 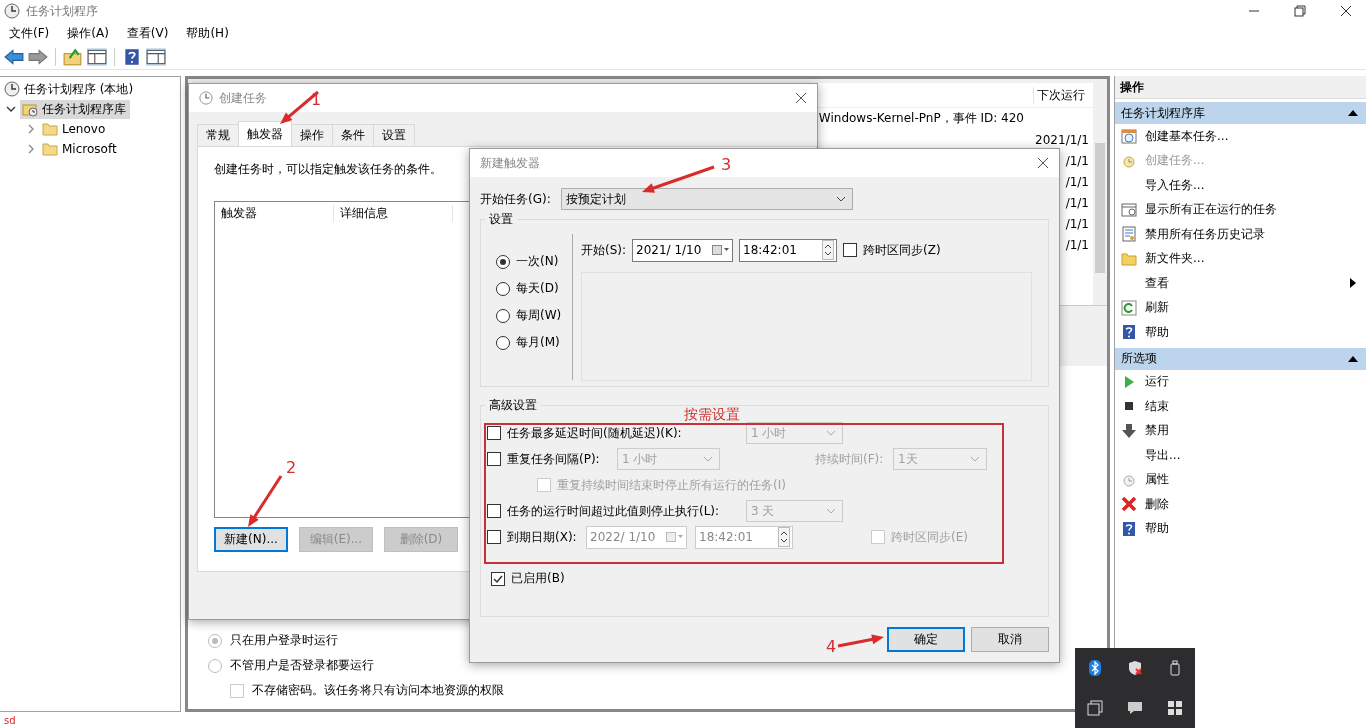 What do you see at coordinates (1135, 708) in the screenshot?
I see `chat-icon` at bounding box center [1135, 708].